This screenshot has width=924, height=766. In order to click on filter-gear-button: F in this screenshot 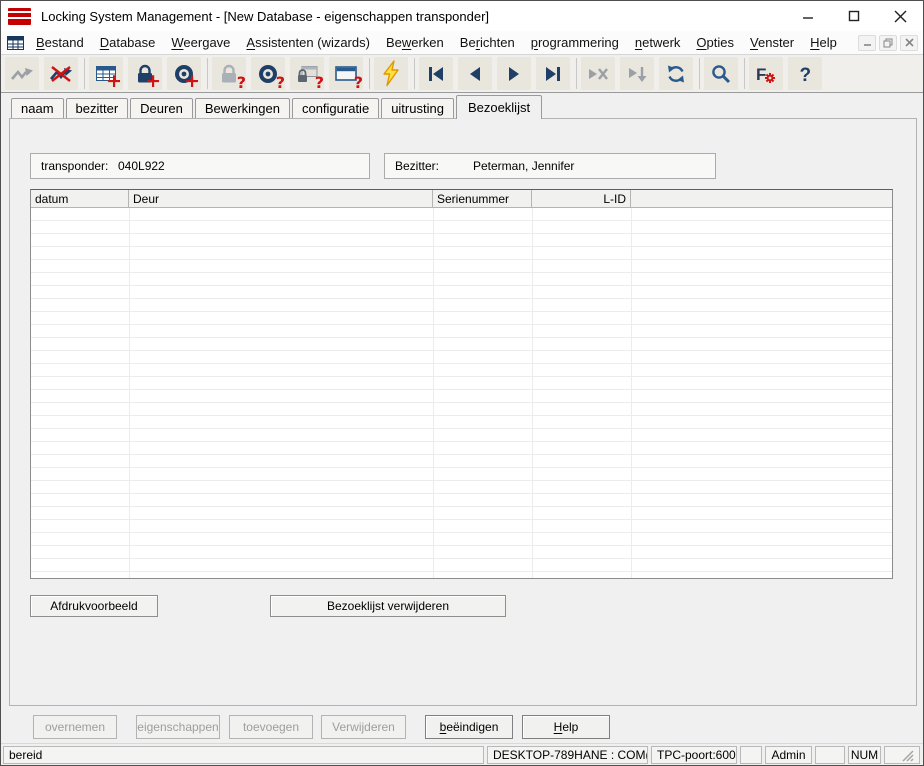, I will do `click(766, 73)`.